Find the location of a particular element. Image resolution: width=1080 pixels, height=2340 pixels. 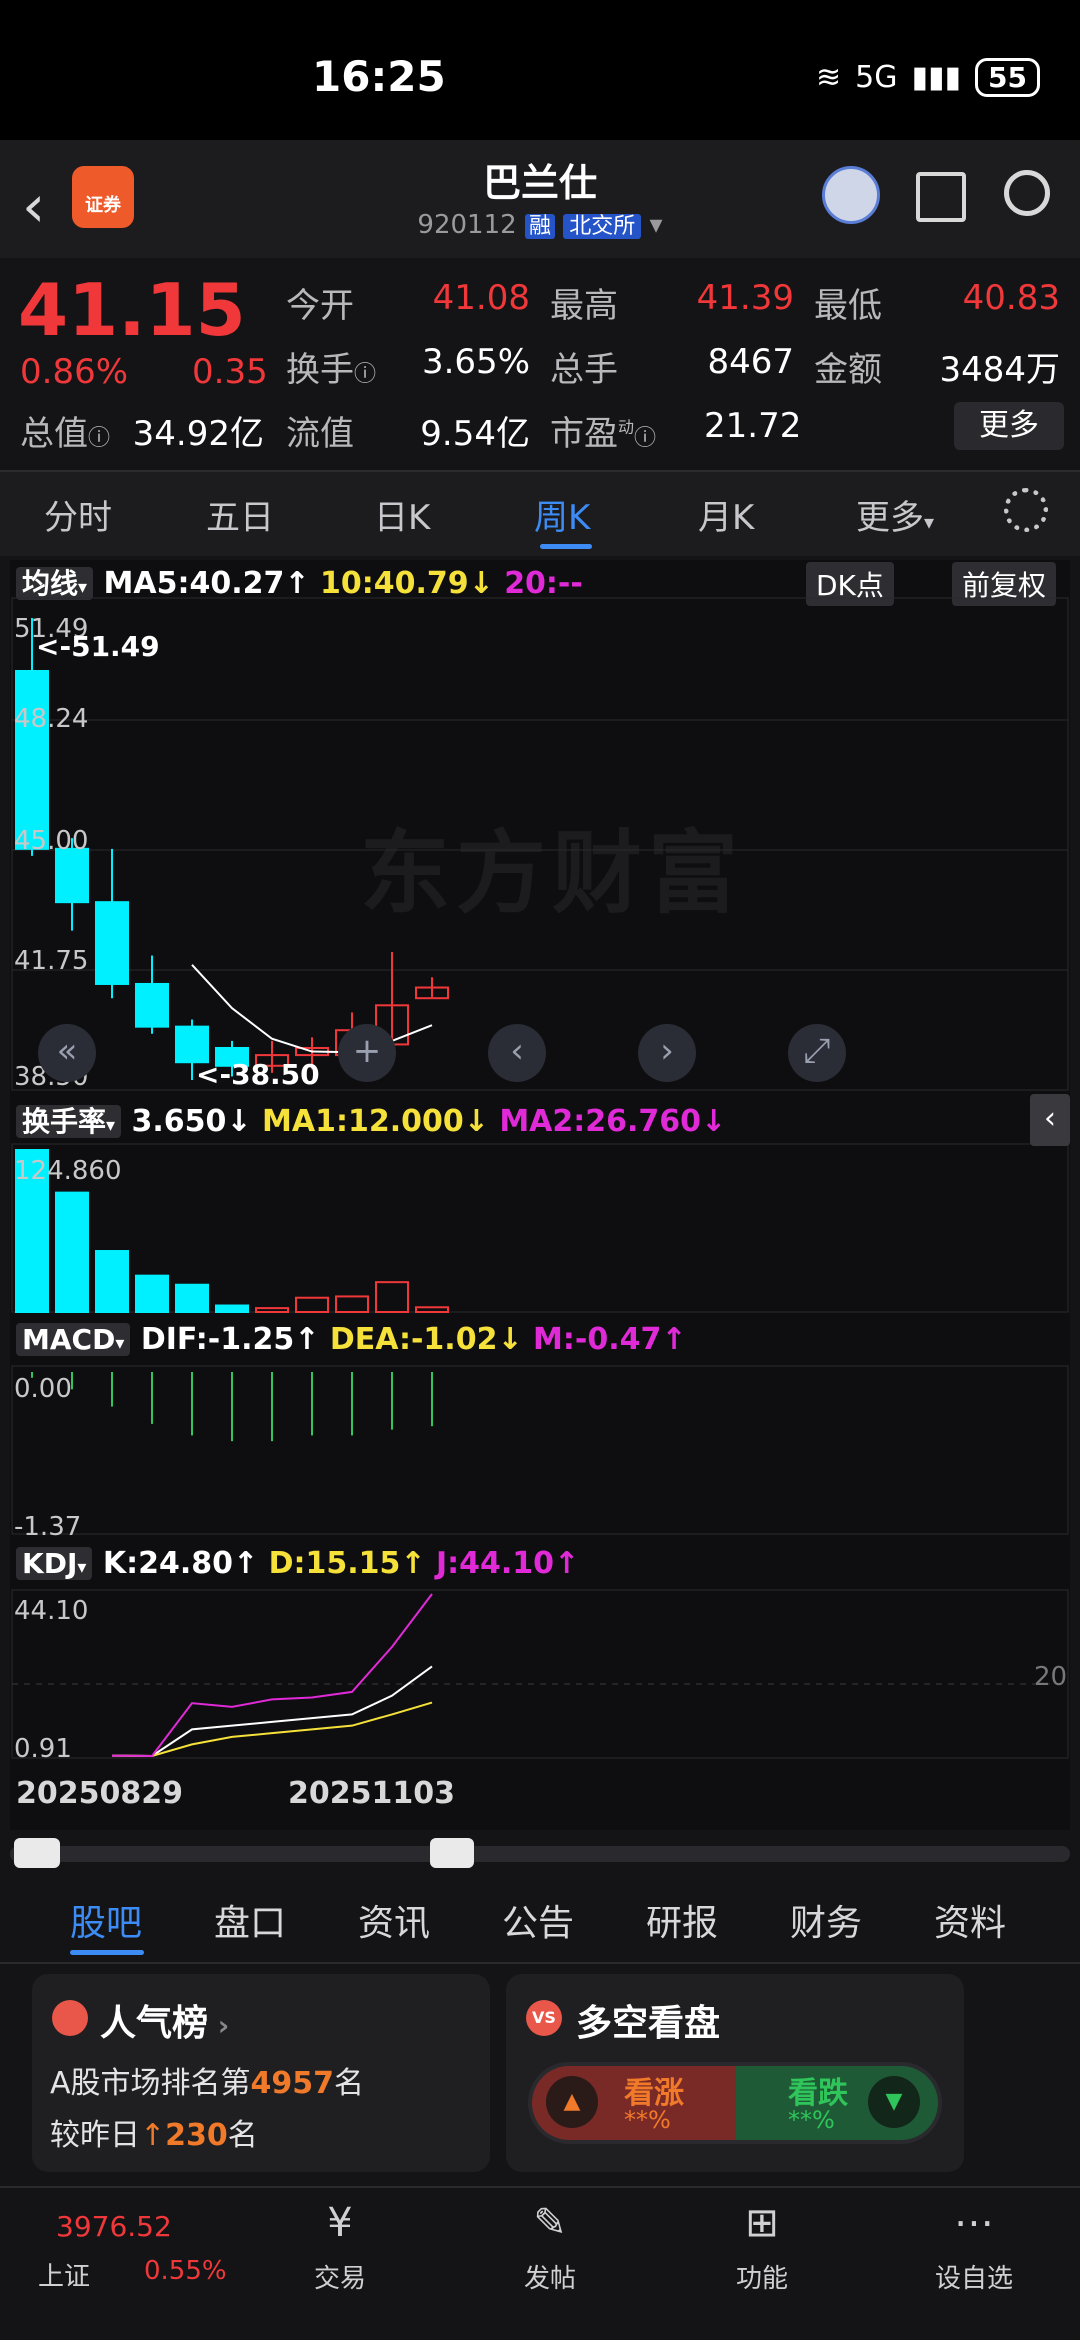

macd-m: M:-0.47↑ is located at coordinates (610, 1339).